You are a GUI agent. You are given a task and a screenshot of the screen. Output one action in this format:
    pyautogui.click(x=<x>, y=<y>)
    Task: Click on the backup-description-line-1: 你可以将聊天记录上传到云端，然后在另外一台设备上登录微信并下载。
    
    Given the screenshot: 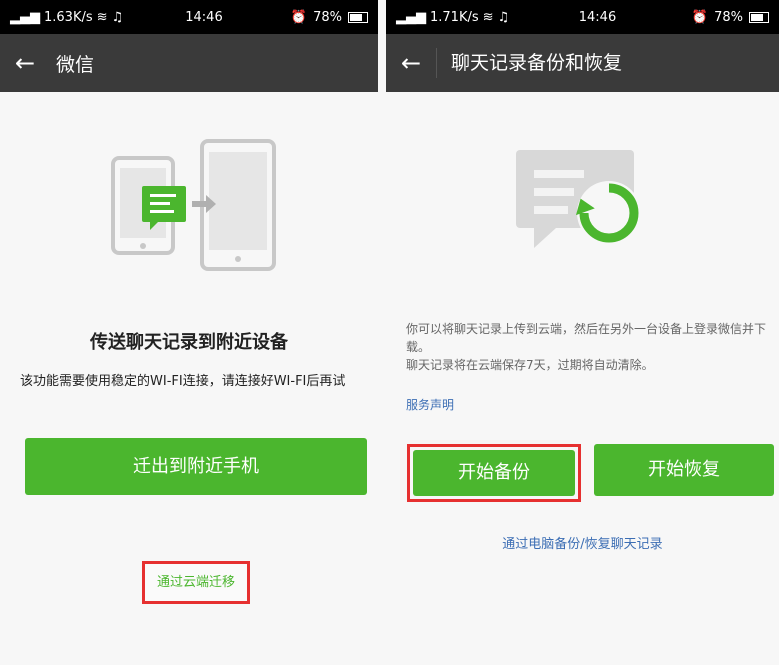 What is the action you would take?
    pyautogui.click(x=586, y=338)
    